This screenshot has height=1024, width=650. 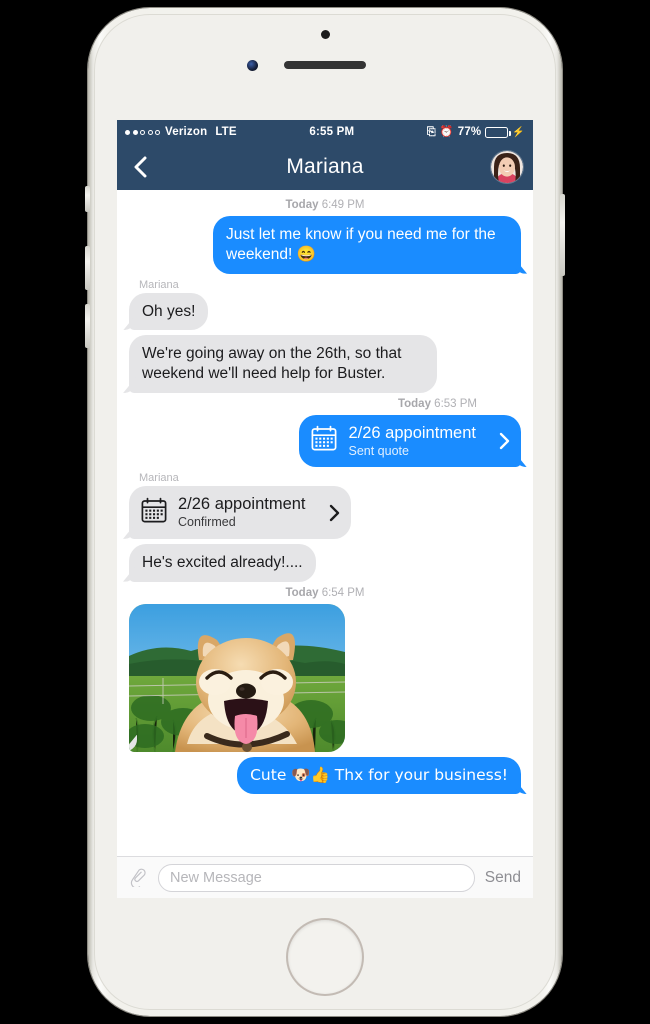 I want to click on timestamp-time: 6:54 PM, so click(x=343, y=592).